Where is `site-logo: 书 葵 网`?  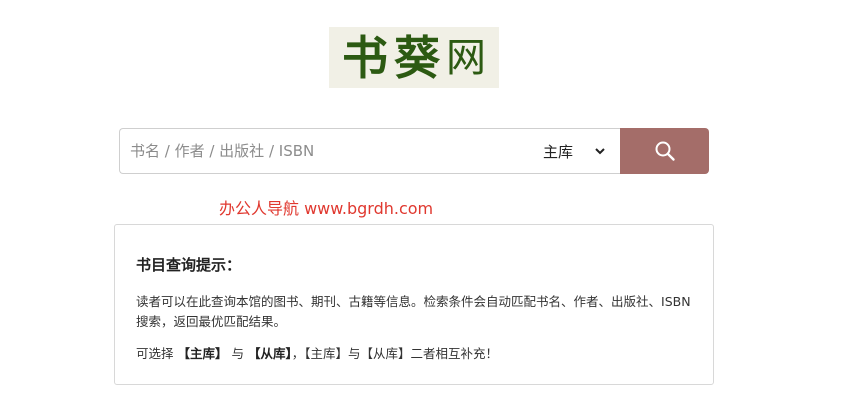 site-logo: 书 葵 网 is located at coordinates (414, 57).